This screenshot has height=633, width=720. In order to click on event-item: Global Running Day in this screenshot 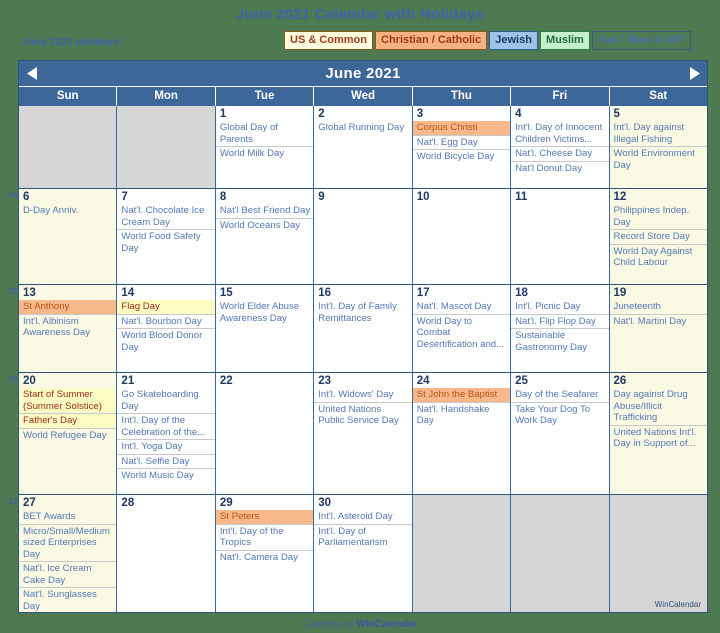, I will do `click(362, 128)`.